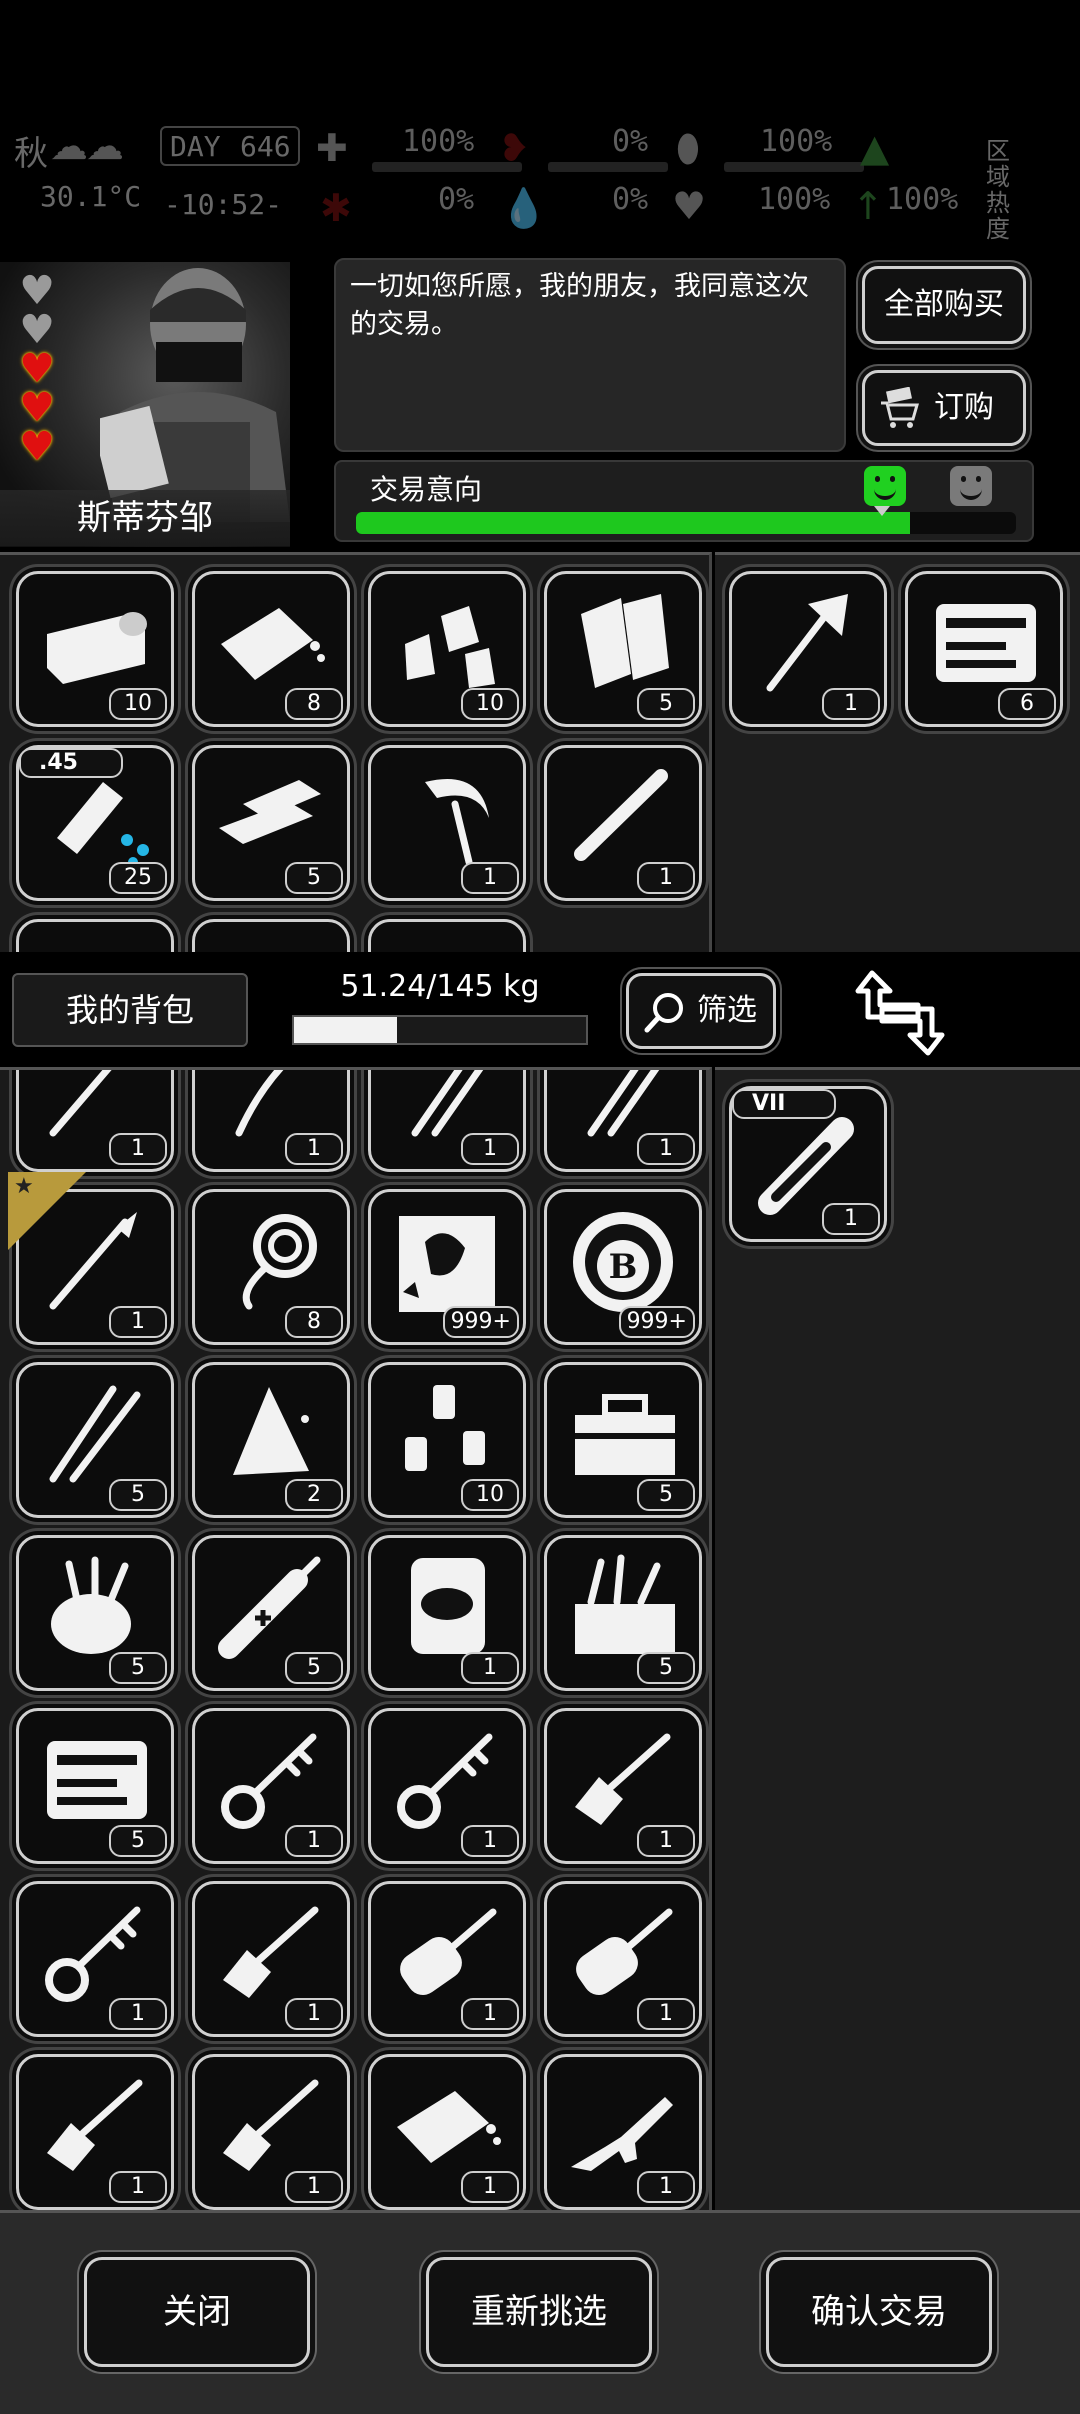  What do you see at coordinates (922, 199) in the screenshot?
I see `speed-percent: 100%` at bounding box center [922, 199].